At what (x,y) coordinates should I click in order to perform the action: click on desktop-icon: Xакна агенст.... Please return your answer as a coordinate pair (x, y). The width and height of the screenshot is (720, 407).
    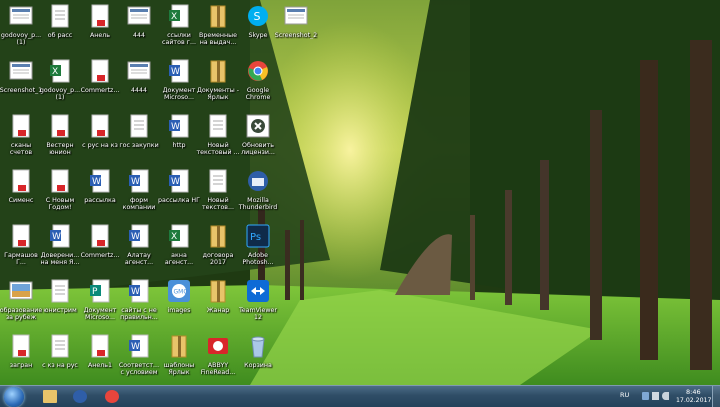
    Looking at the image, I should click on (179, 249).